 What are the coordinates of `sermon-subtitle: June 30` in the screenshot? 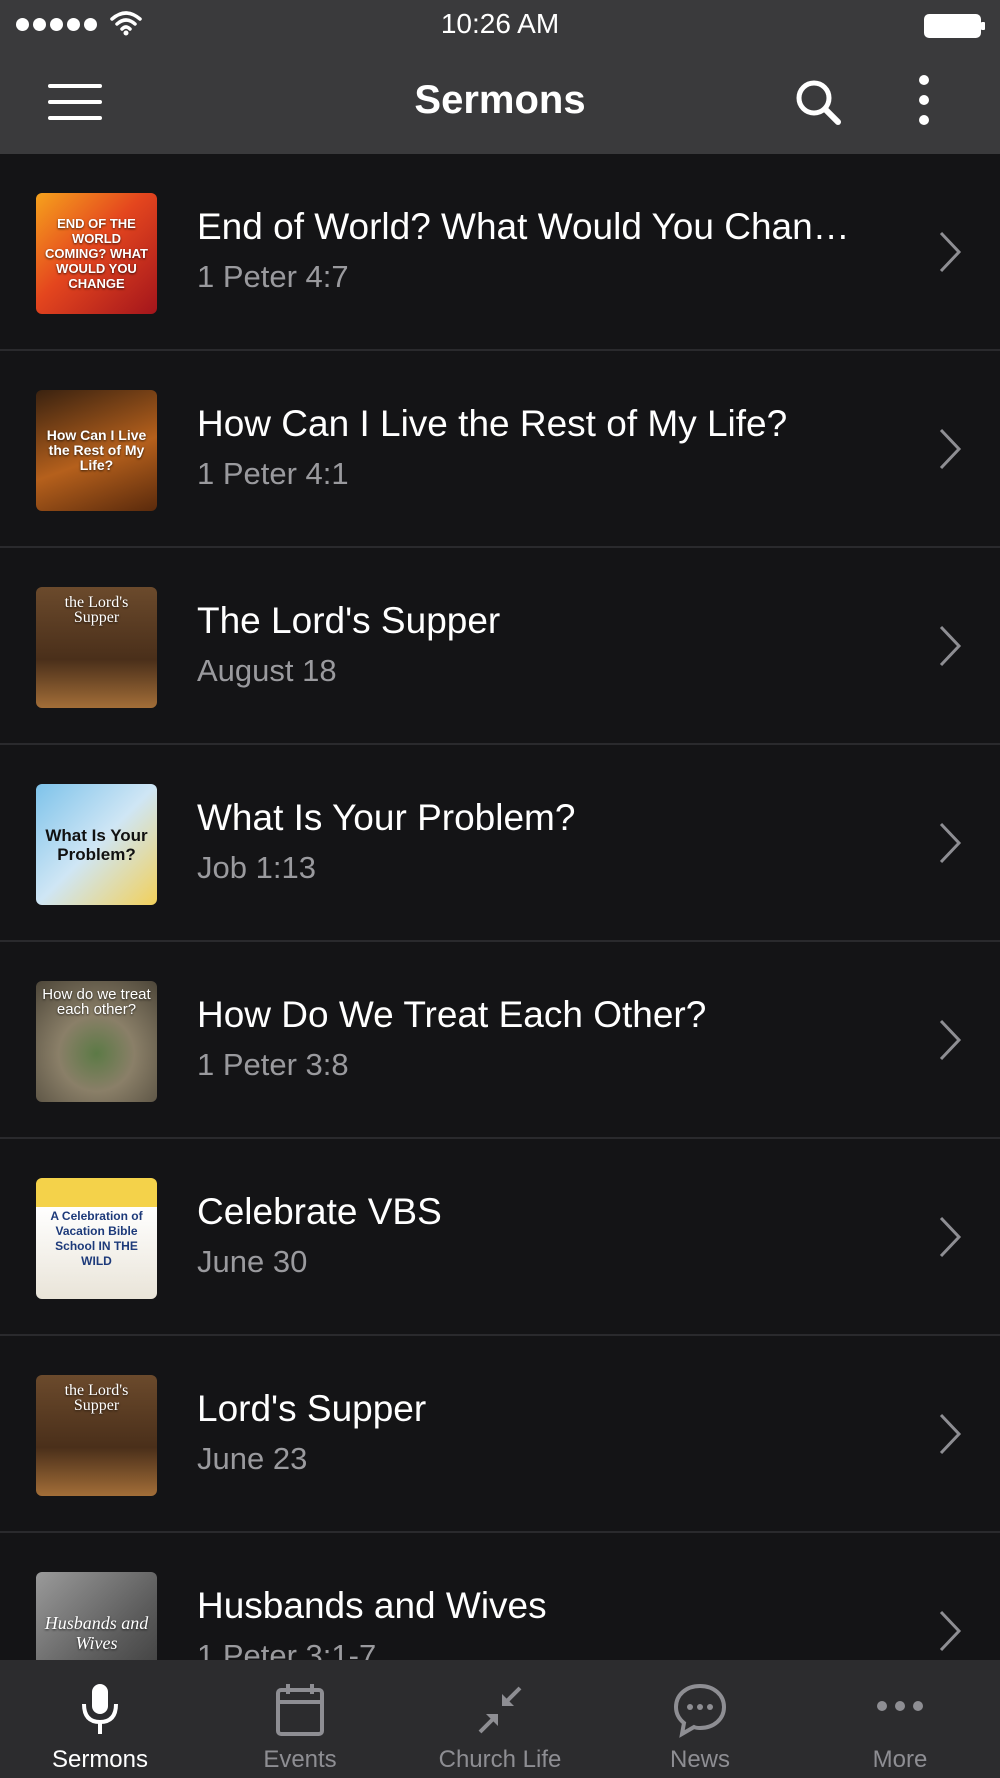 It's located at (252, 1261).